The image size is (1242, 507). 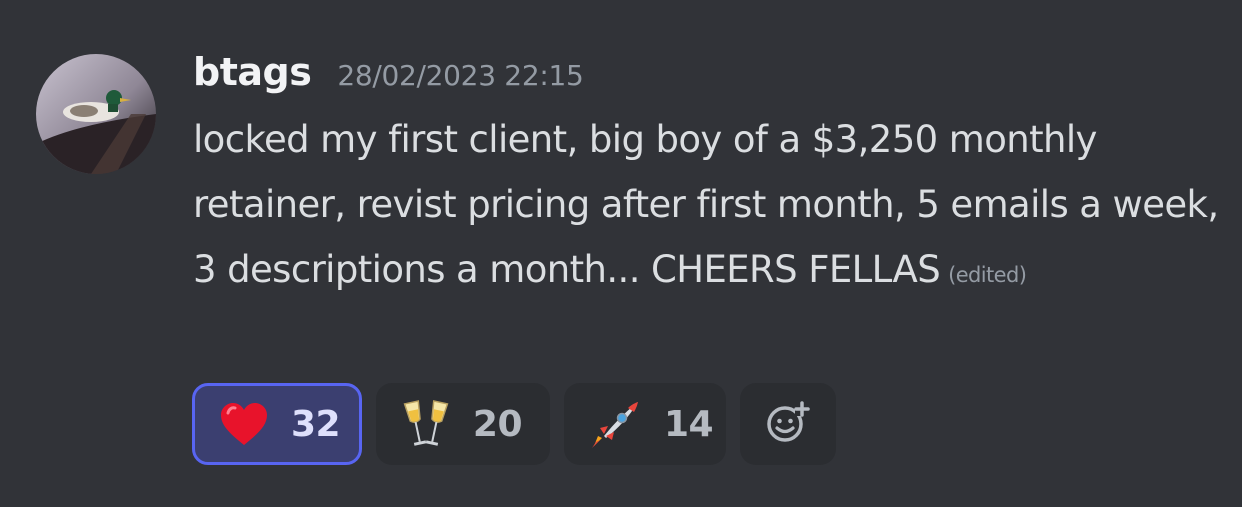 I want to click on reaction-rocket: 14, so click(x=645, y=424).